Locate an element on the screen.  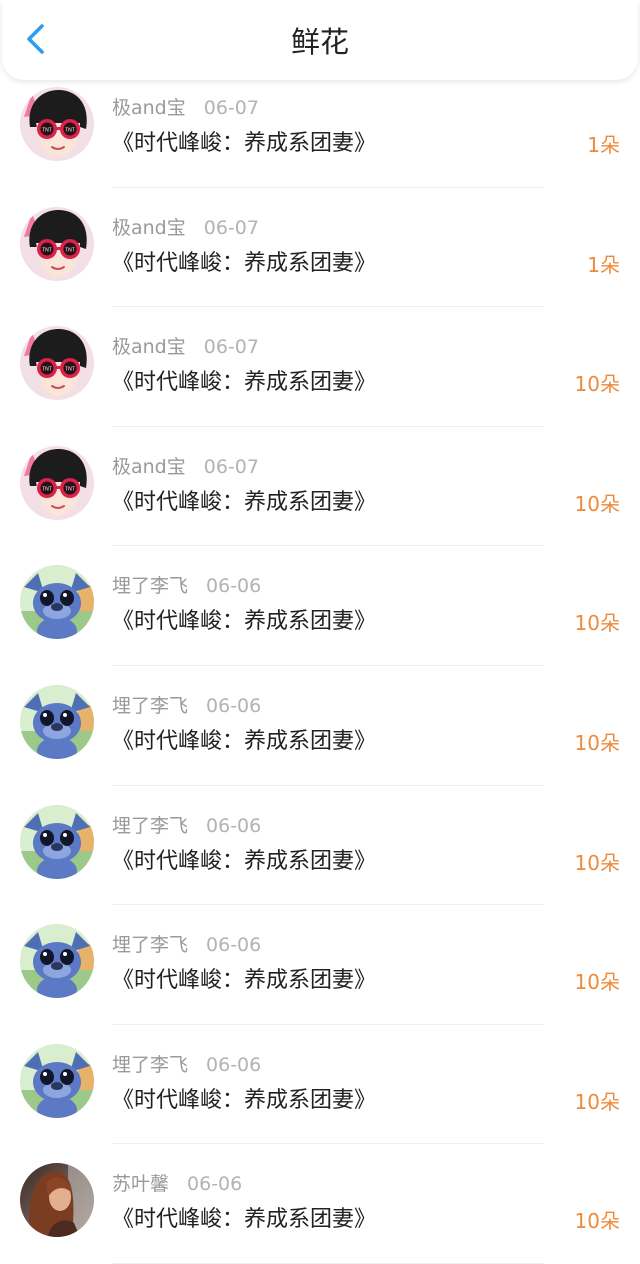
flower-record-row: 苏叶馨 06-06 《时代峰峻：养成系团妻》 10朵 is located at coordinates (320, 1210).